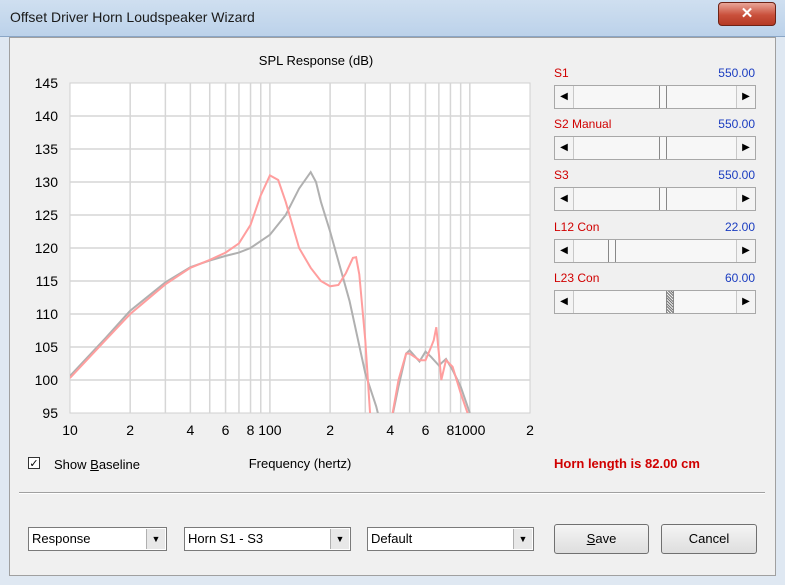 This screenshot has height=585, width=785. Describe the element at coordinates (47, 116) in the screenshot. I see `y-tick-label: 140` at that location.